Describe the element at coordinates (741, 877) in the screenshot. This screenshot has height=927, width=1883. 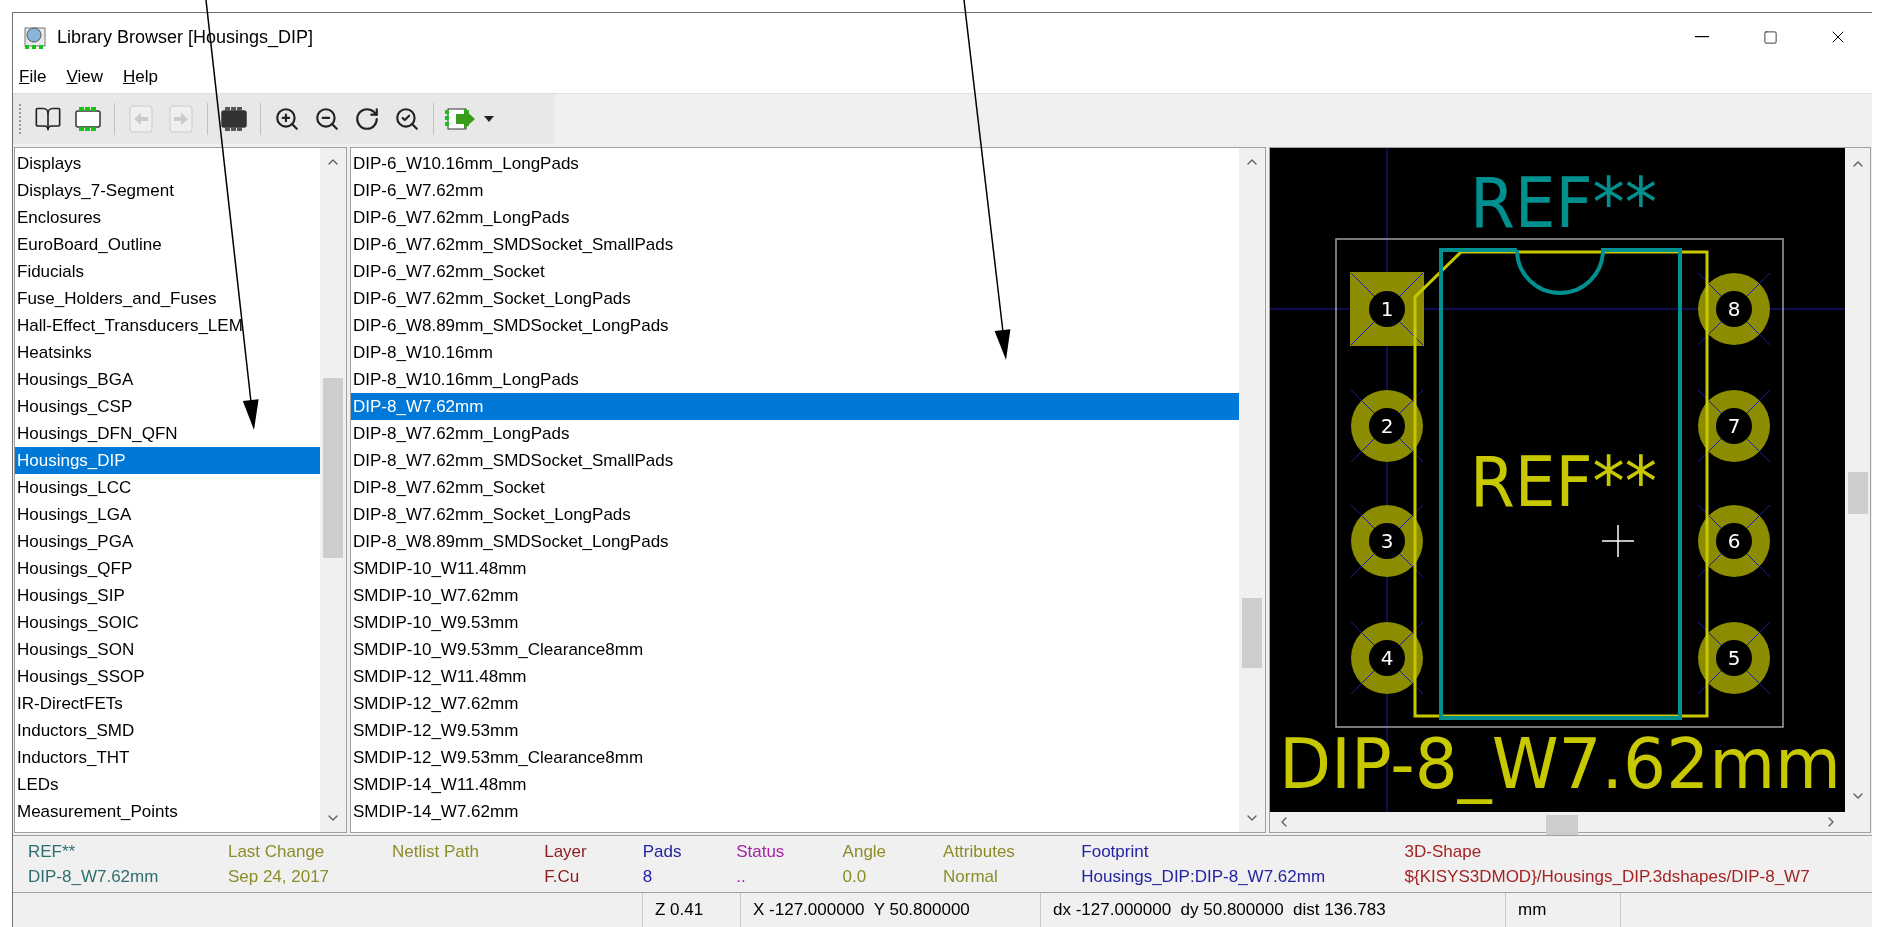
I see `info-value: ..` at that location.